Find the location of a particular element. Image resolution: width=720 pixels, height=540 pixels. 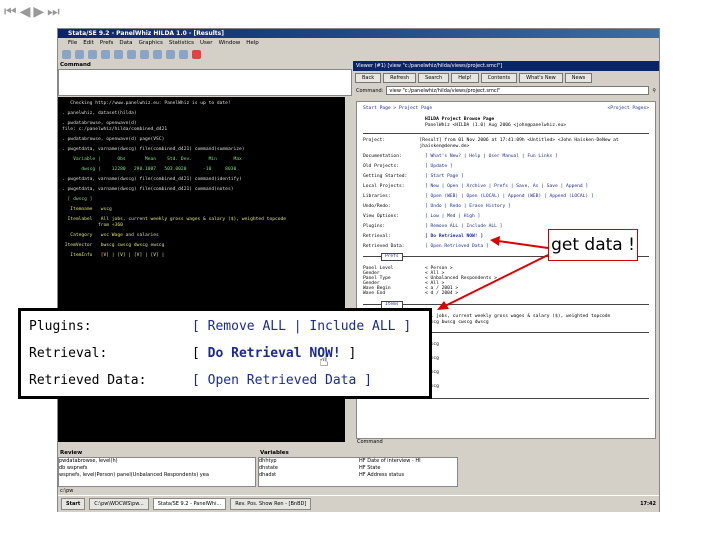

bracket: ] is located at coordinates (352, 353).